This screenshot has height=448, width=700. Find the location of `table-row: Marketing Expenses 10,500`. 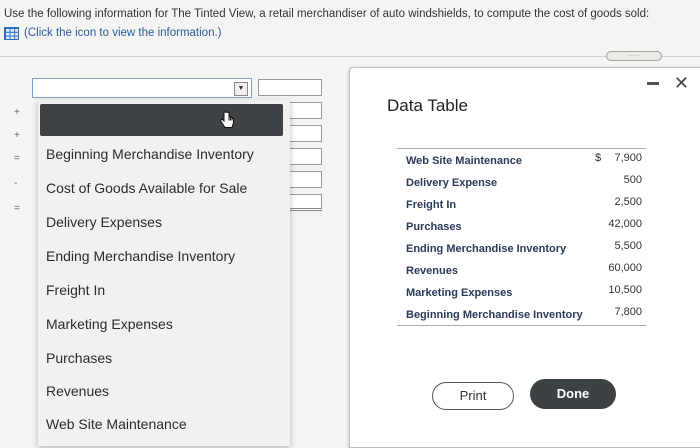

table-row: Marketing Expenses 10,500 is located at coordinates (521, 292).